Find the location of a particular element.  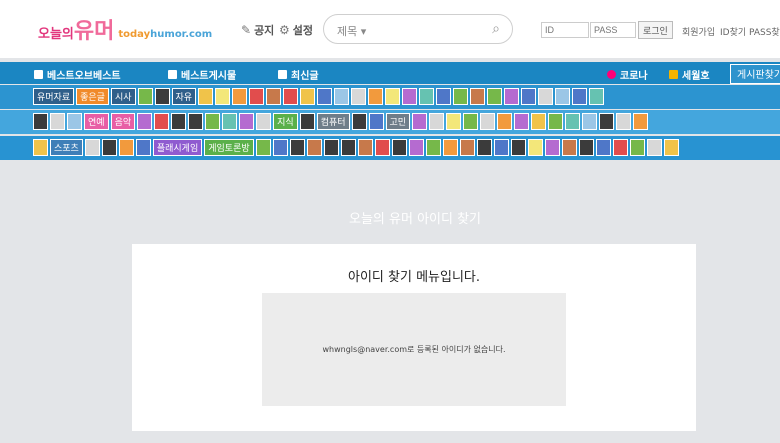

category-computer: 컴퓨터 is located at coordinates (333, 121).